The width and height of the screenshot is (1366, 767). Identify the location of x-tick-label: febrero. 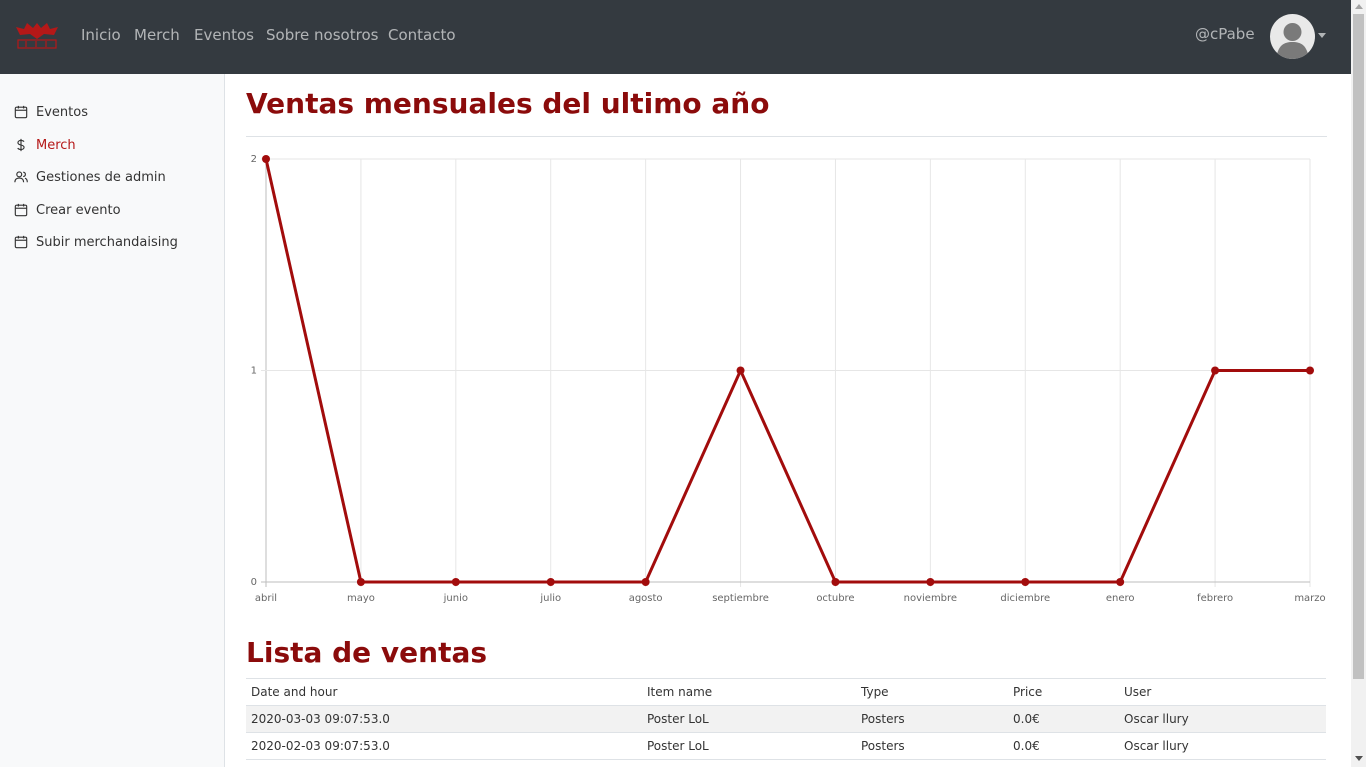
(1215, 598).